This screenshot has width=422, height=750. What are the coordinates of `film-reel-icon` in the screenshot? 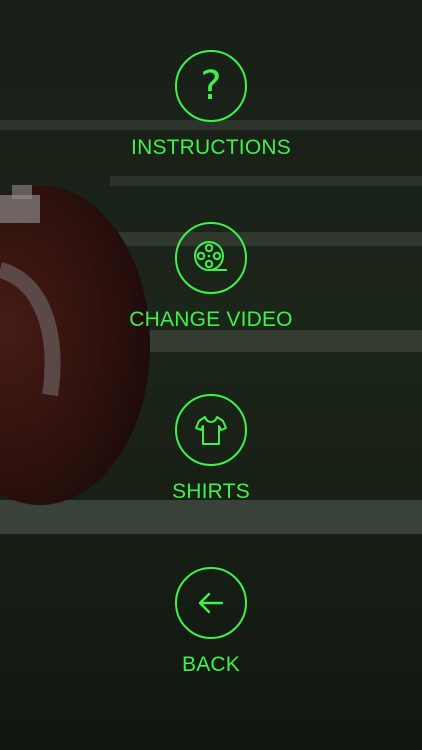 It's located at (210, 256).